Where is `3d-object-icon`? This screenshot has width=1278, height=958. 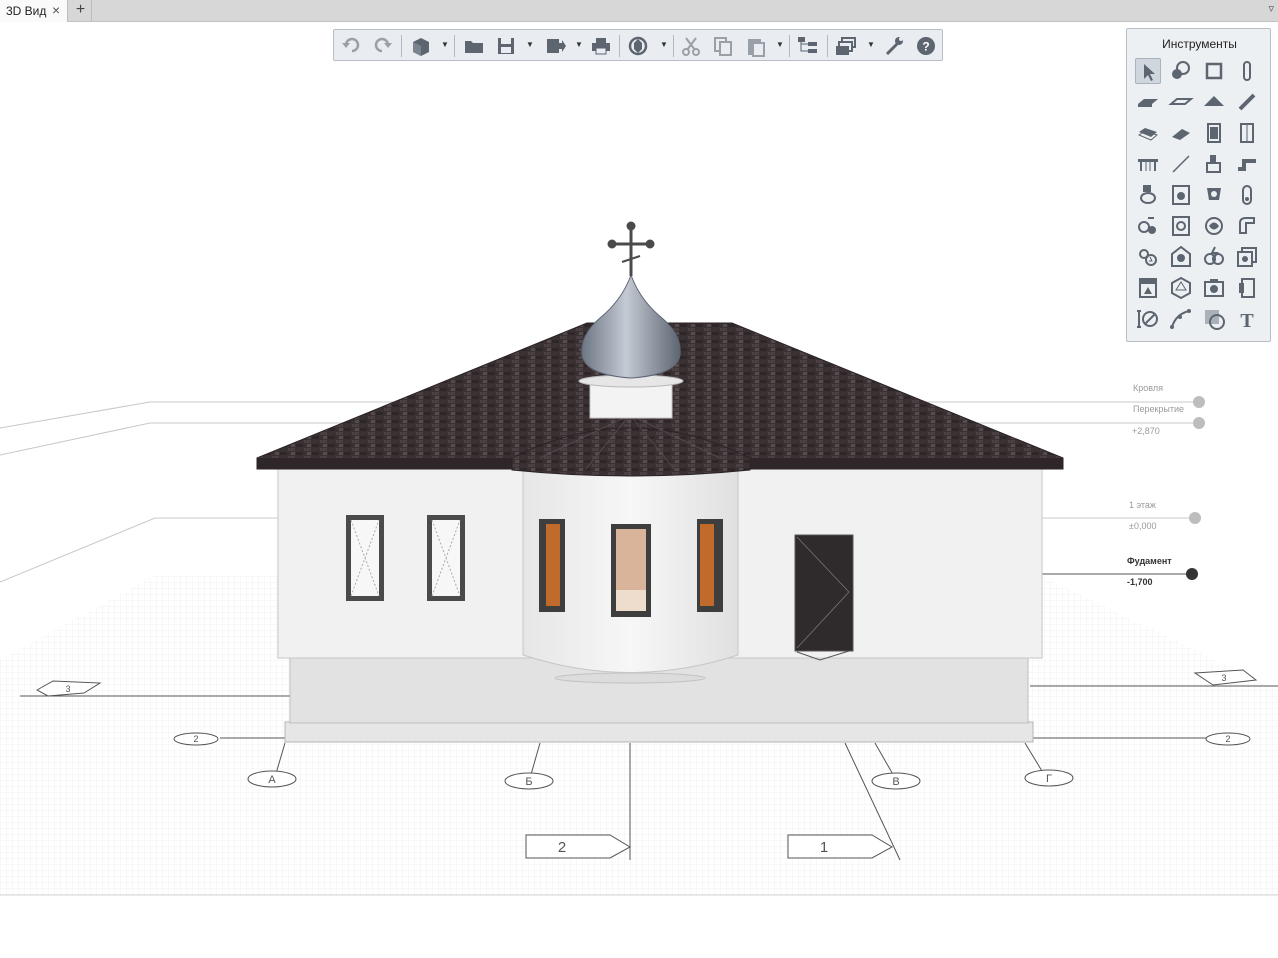 3d-object-icon is located at coordinates (1181, 288).